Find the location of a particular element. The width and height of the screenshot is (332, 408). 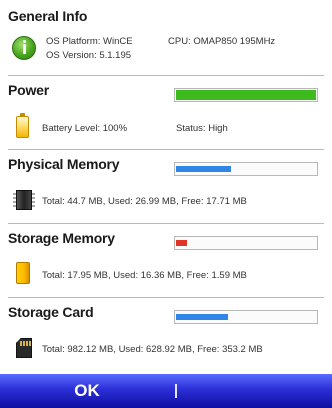

storage-card-fill is located at coordinates (202, 317).